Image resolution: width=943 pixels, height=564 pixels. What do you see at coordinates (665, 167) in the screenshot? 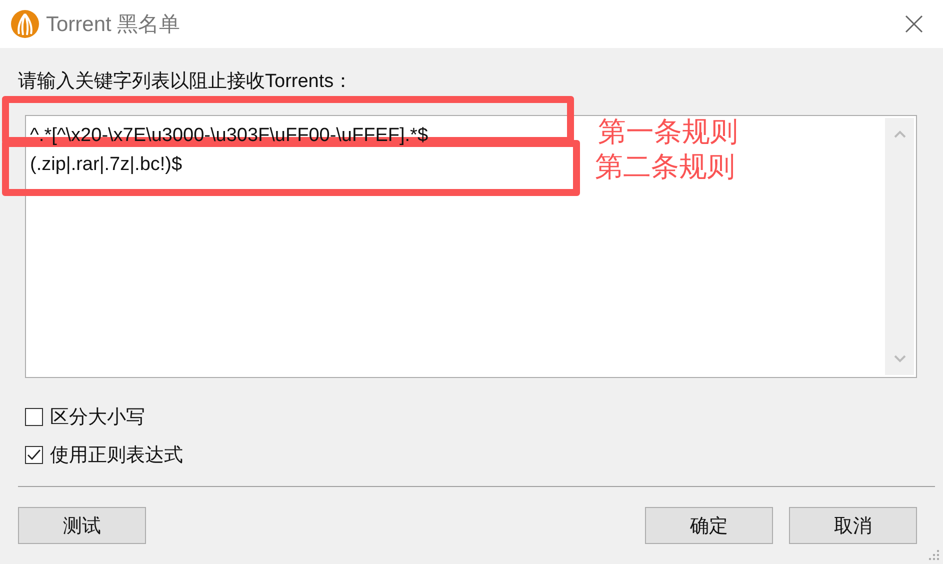
I see `annotation-label: 第二条规则` at bounding box center [665, 167].